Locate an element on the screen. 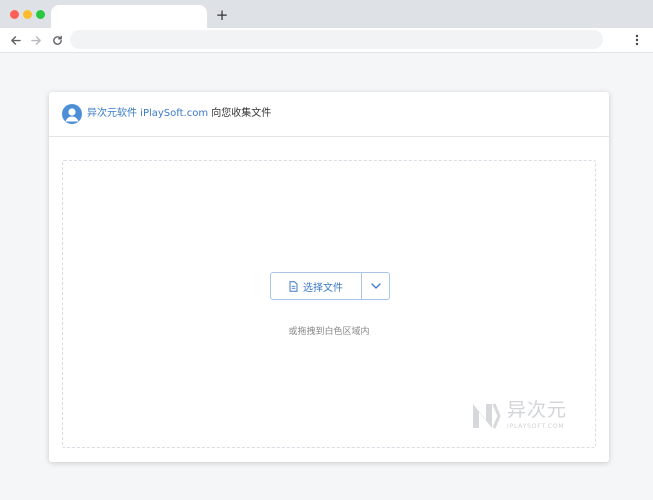  back-button is located at coordinates (15, 40).